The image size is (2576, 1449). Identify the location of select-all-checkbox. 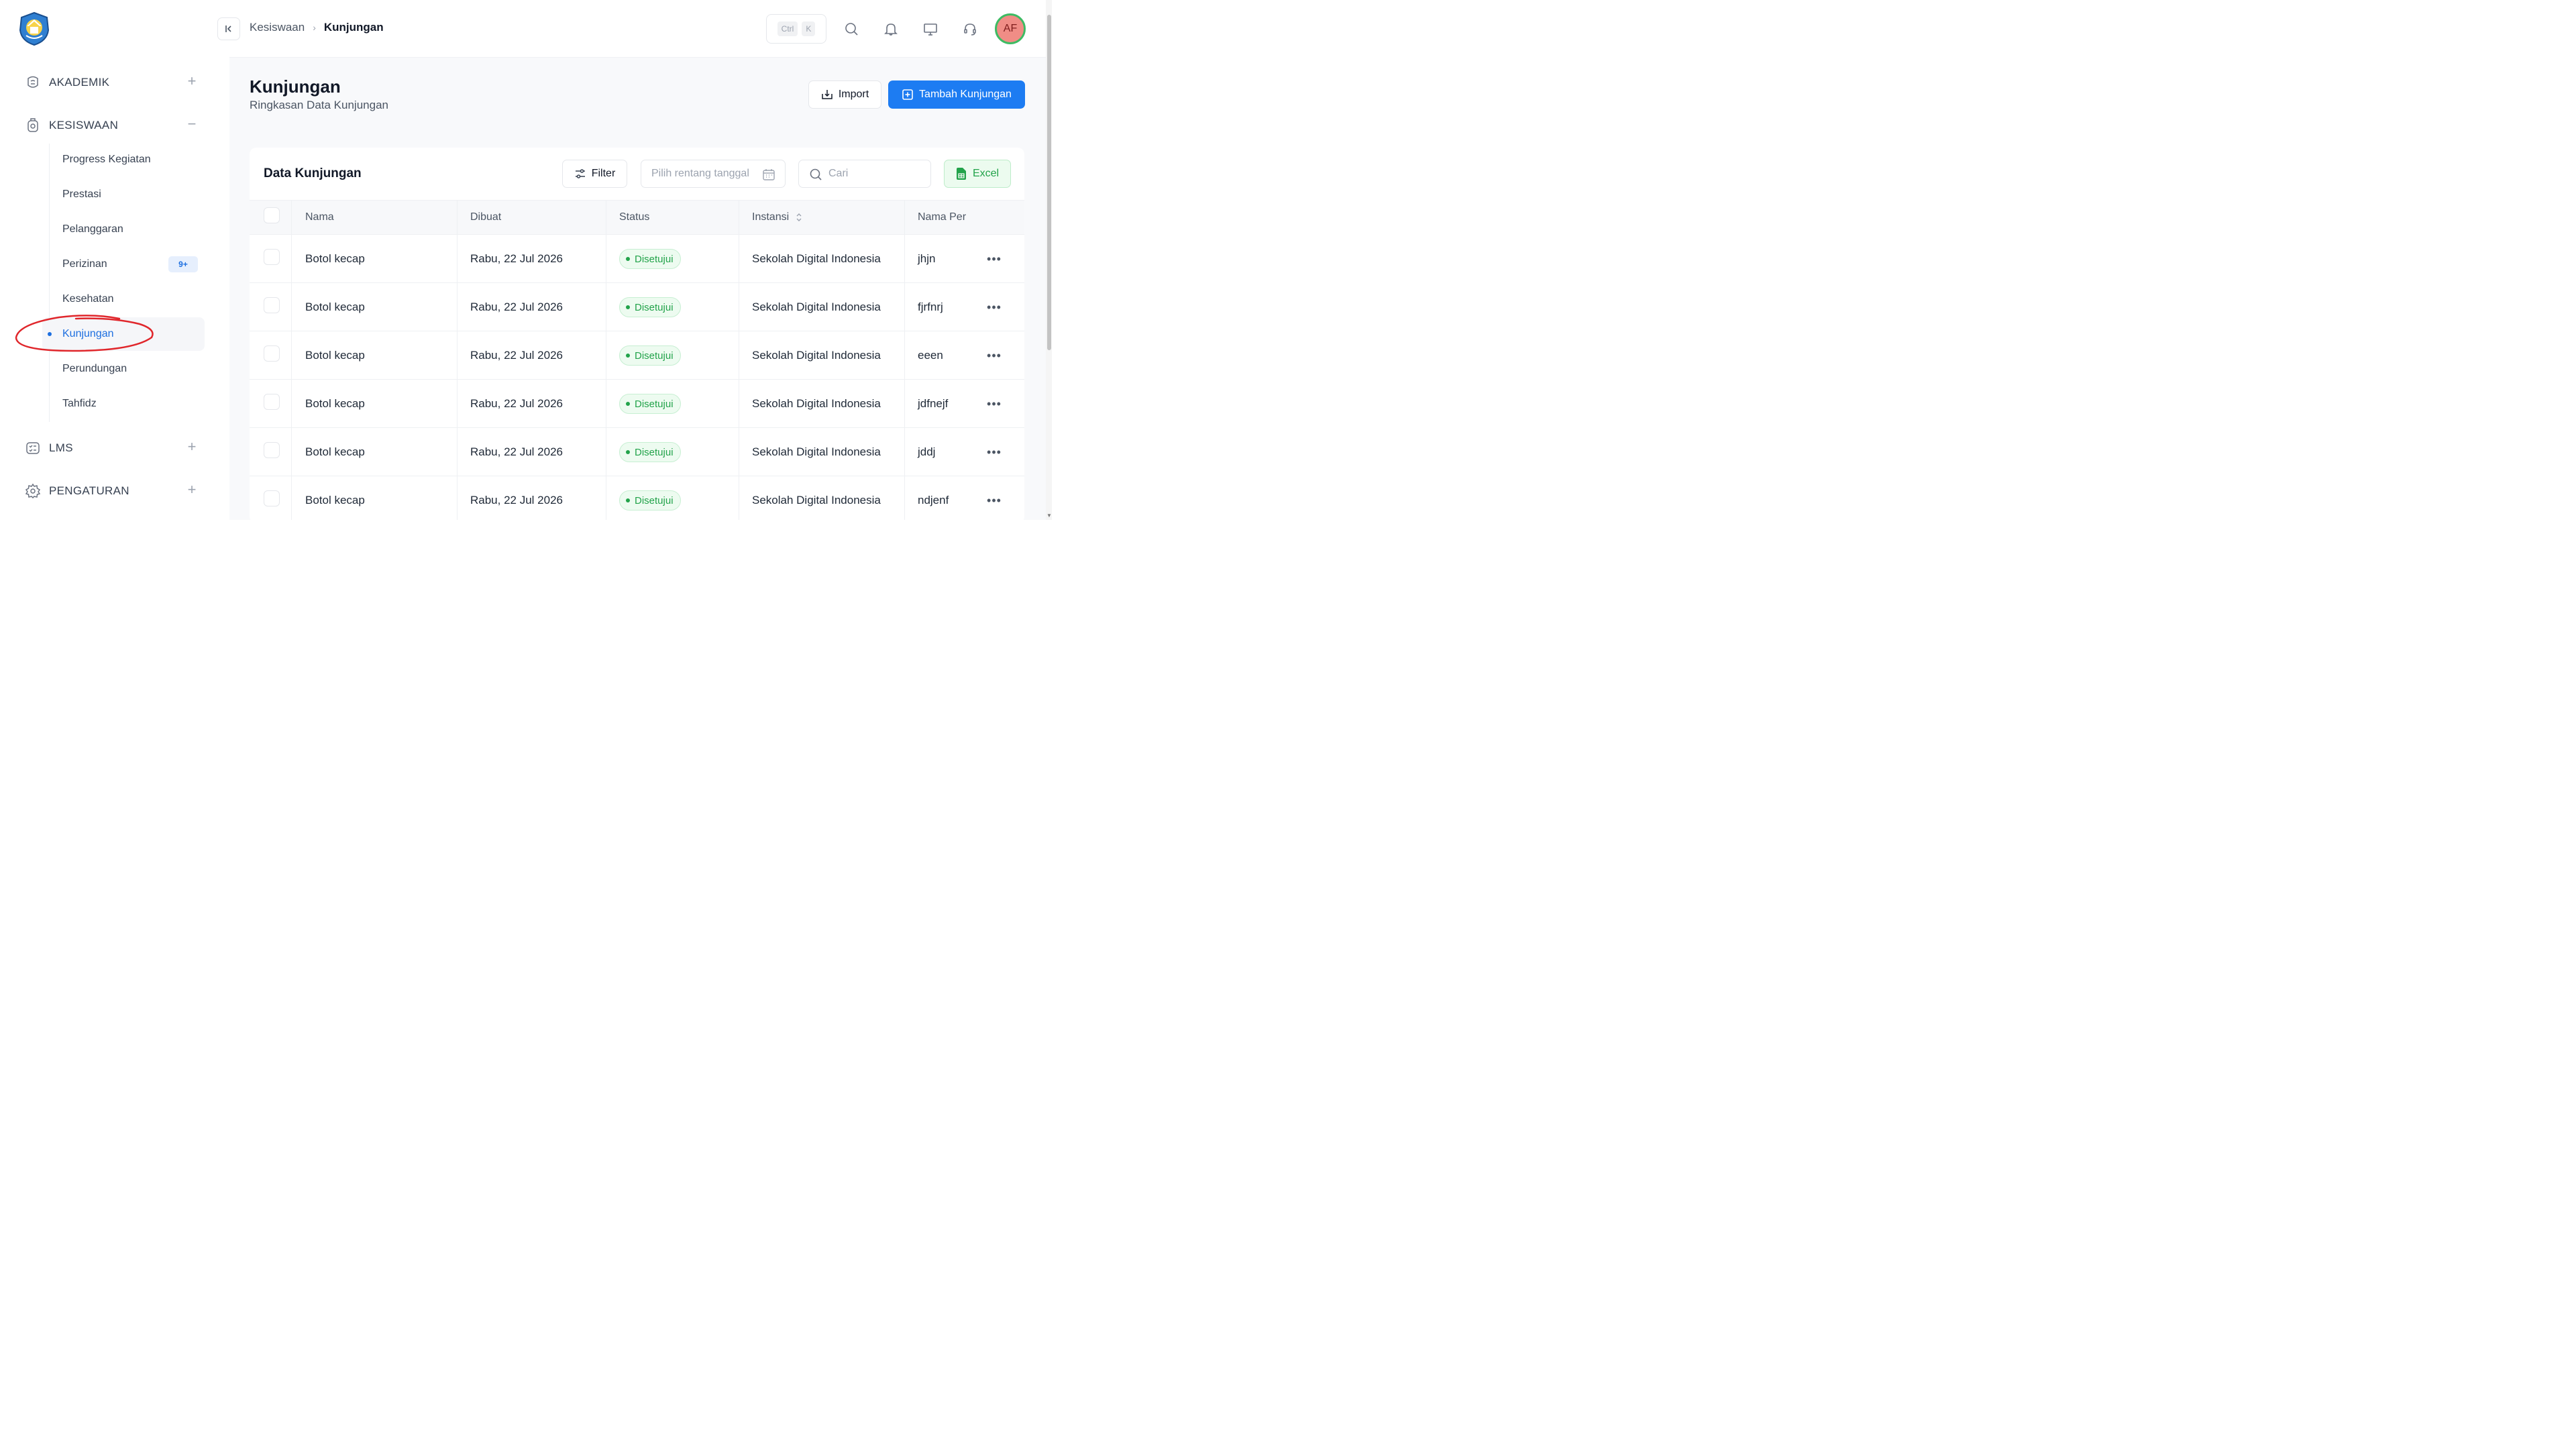
(272, 215).